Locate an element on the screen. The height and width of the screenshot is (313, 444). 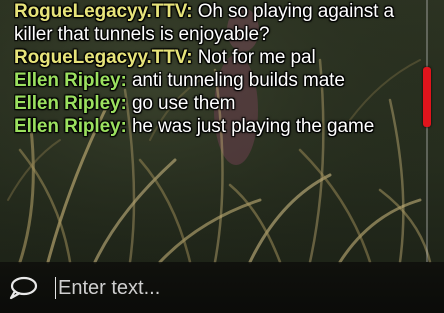
scrollbar-track is located at coordinates (427, 131).